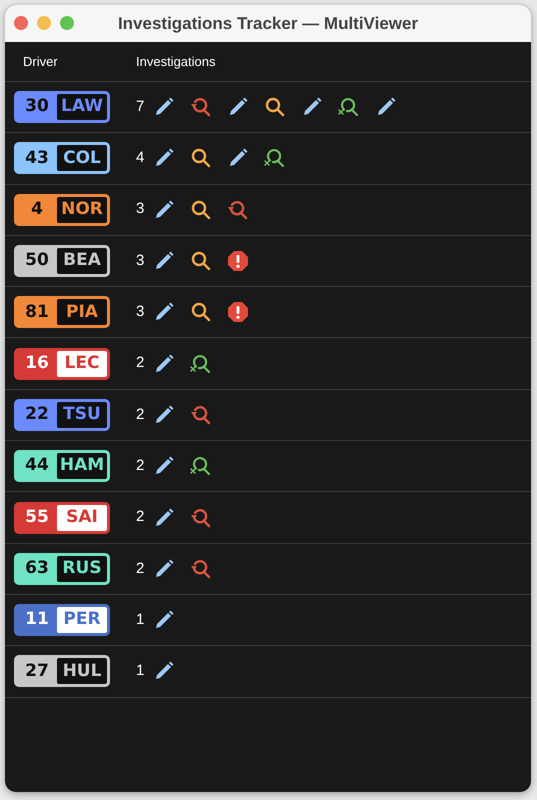 The image size is (537, 800). Describe the element at coordinates (141, 106) in the screenshot. I see `investigation-count: 7` at that location.